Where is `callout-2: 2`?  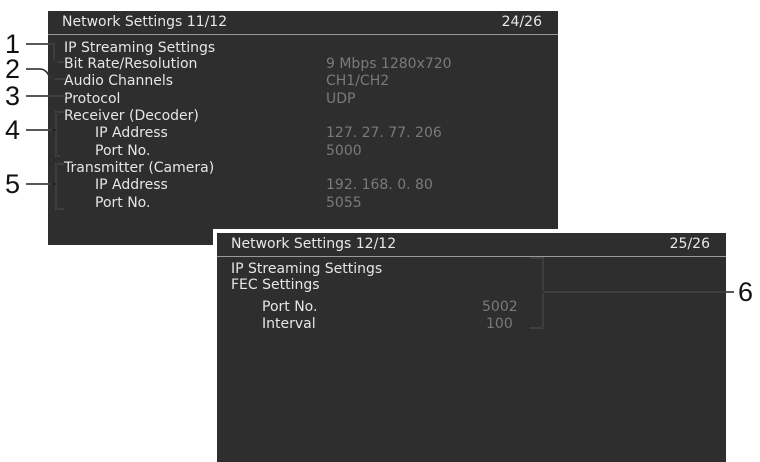 callout-2: 2 is located at coordinates (13, 69).